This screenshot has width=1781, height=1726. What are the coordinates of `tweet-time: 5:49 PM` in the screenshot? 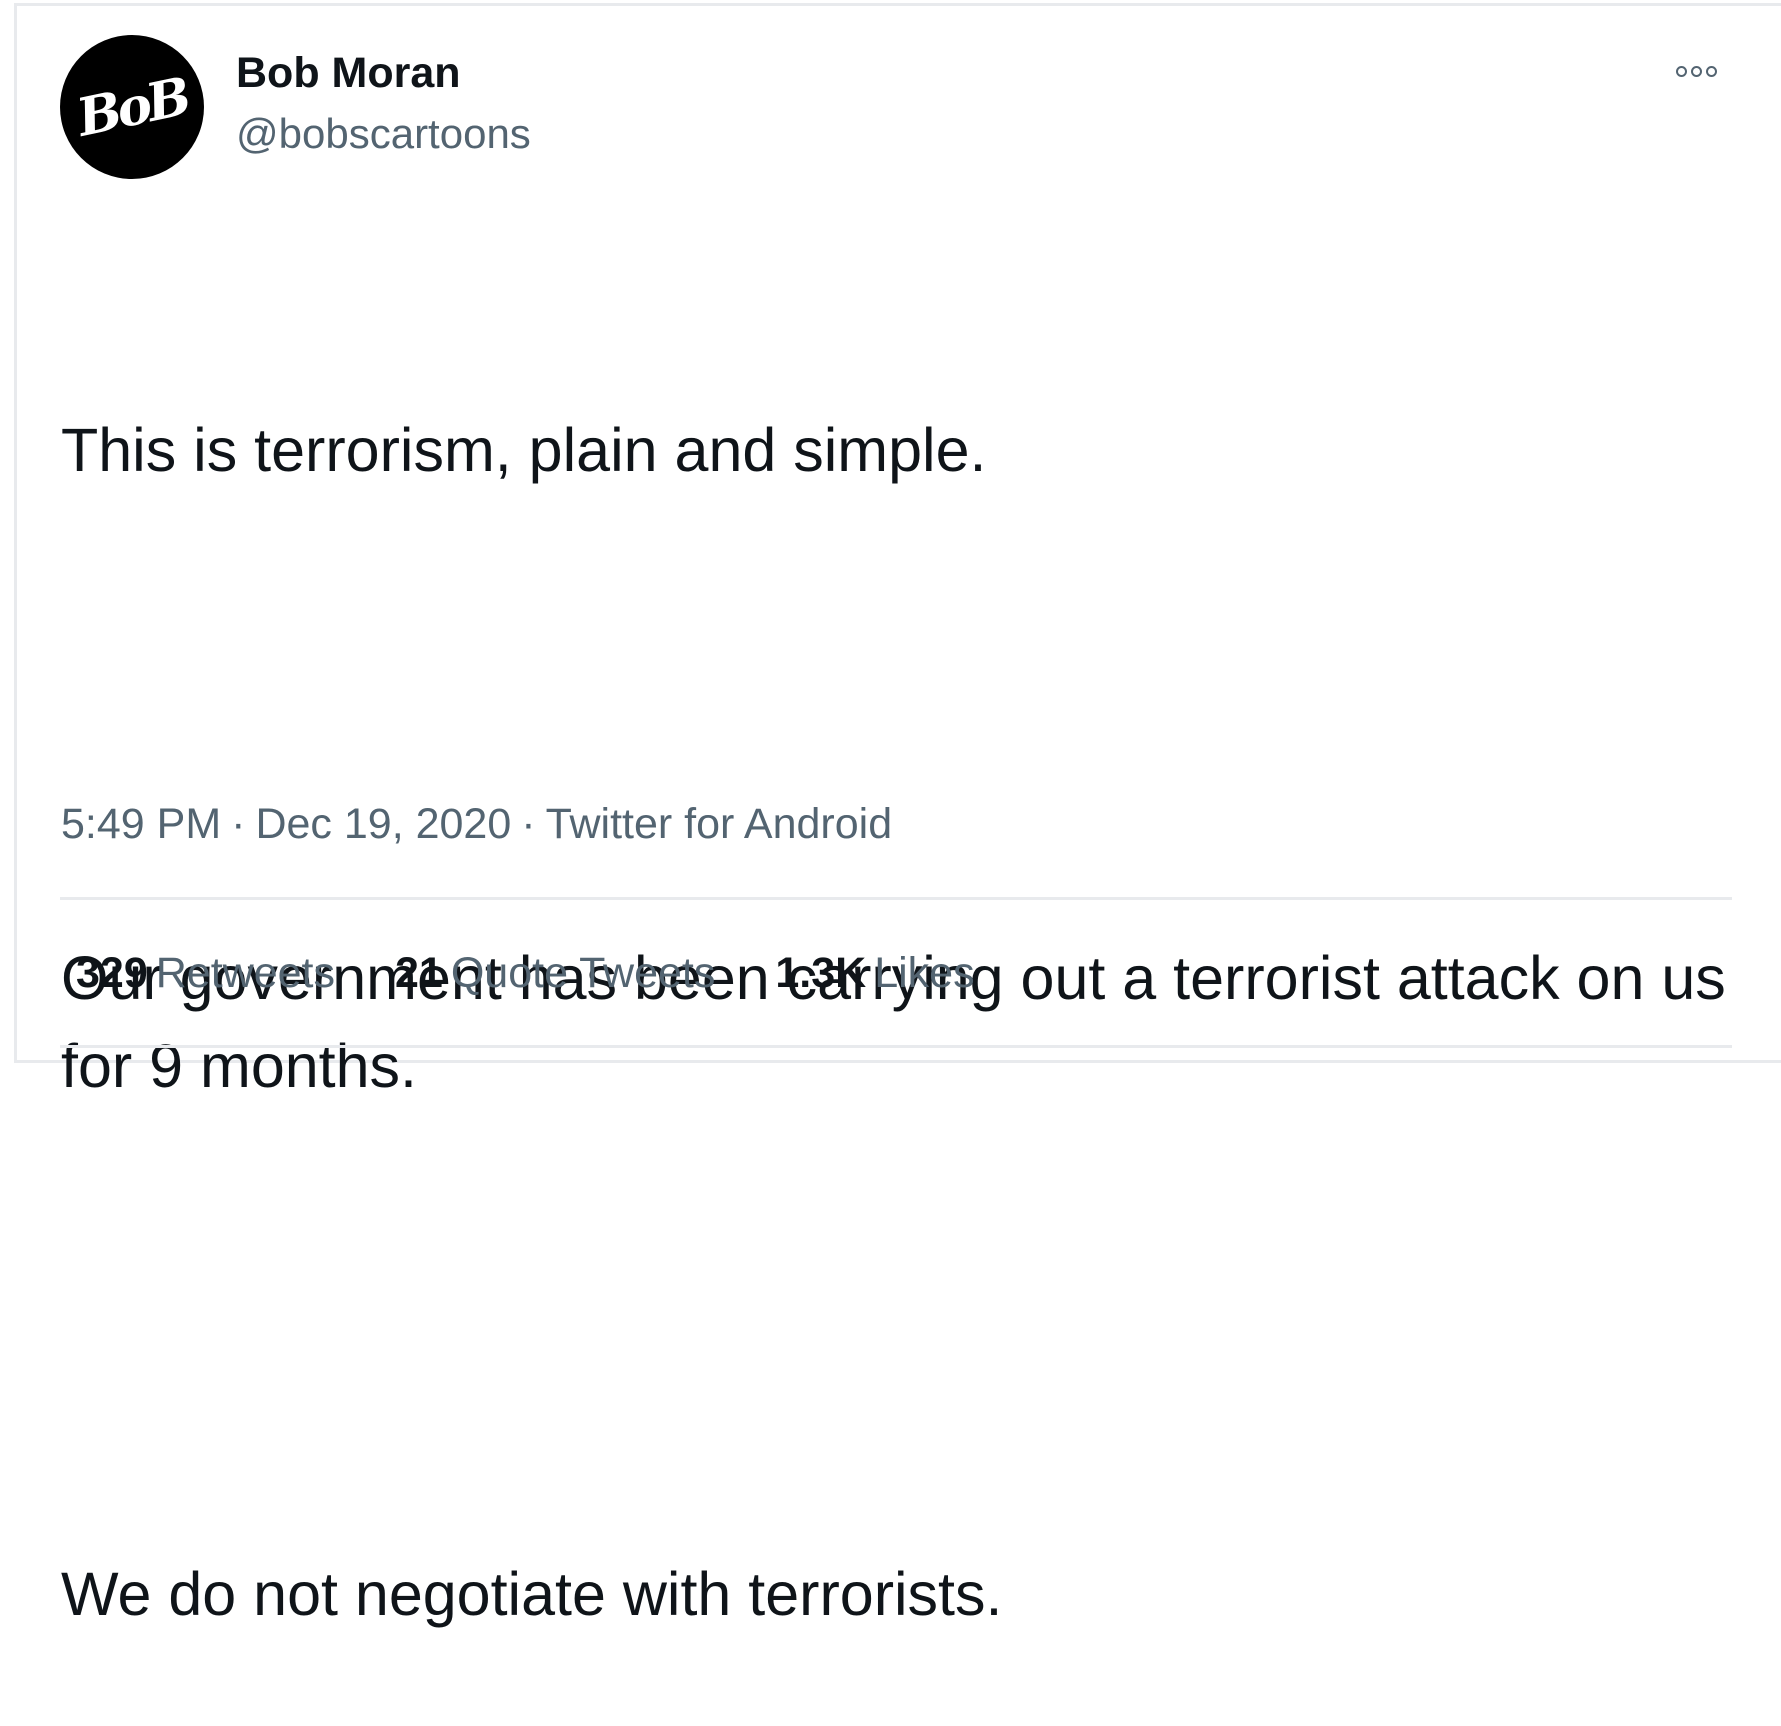 It's located at (141, 824).